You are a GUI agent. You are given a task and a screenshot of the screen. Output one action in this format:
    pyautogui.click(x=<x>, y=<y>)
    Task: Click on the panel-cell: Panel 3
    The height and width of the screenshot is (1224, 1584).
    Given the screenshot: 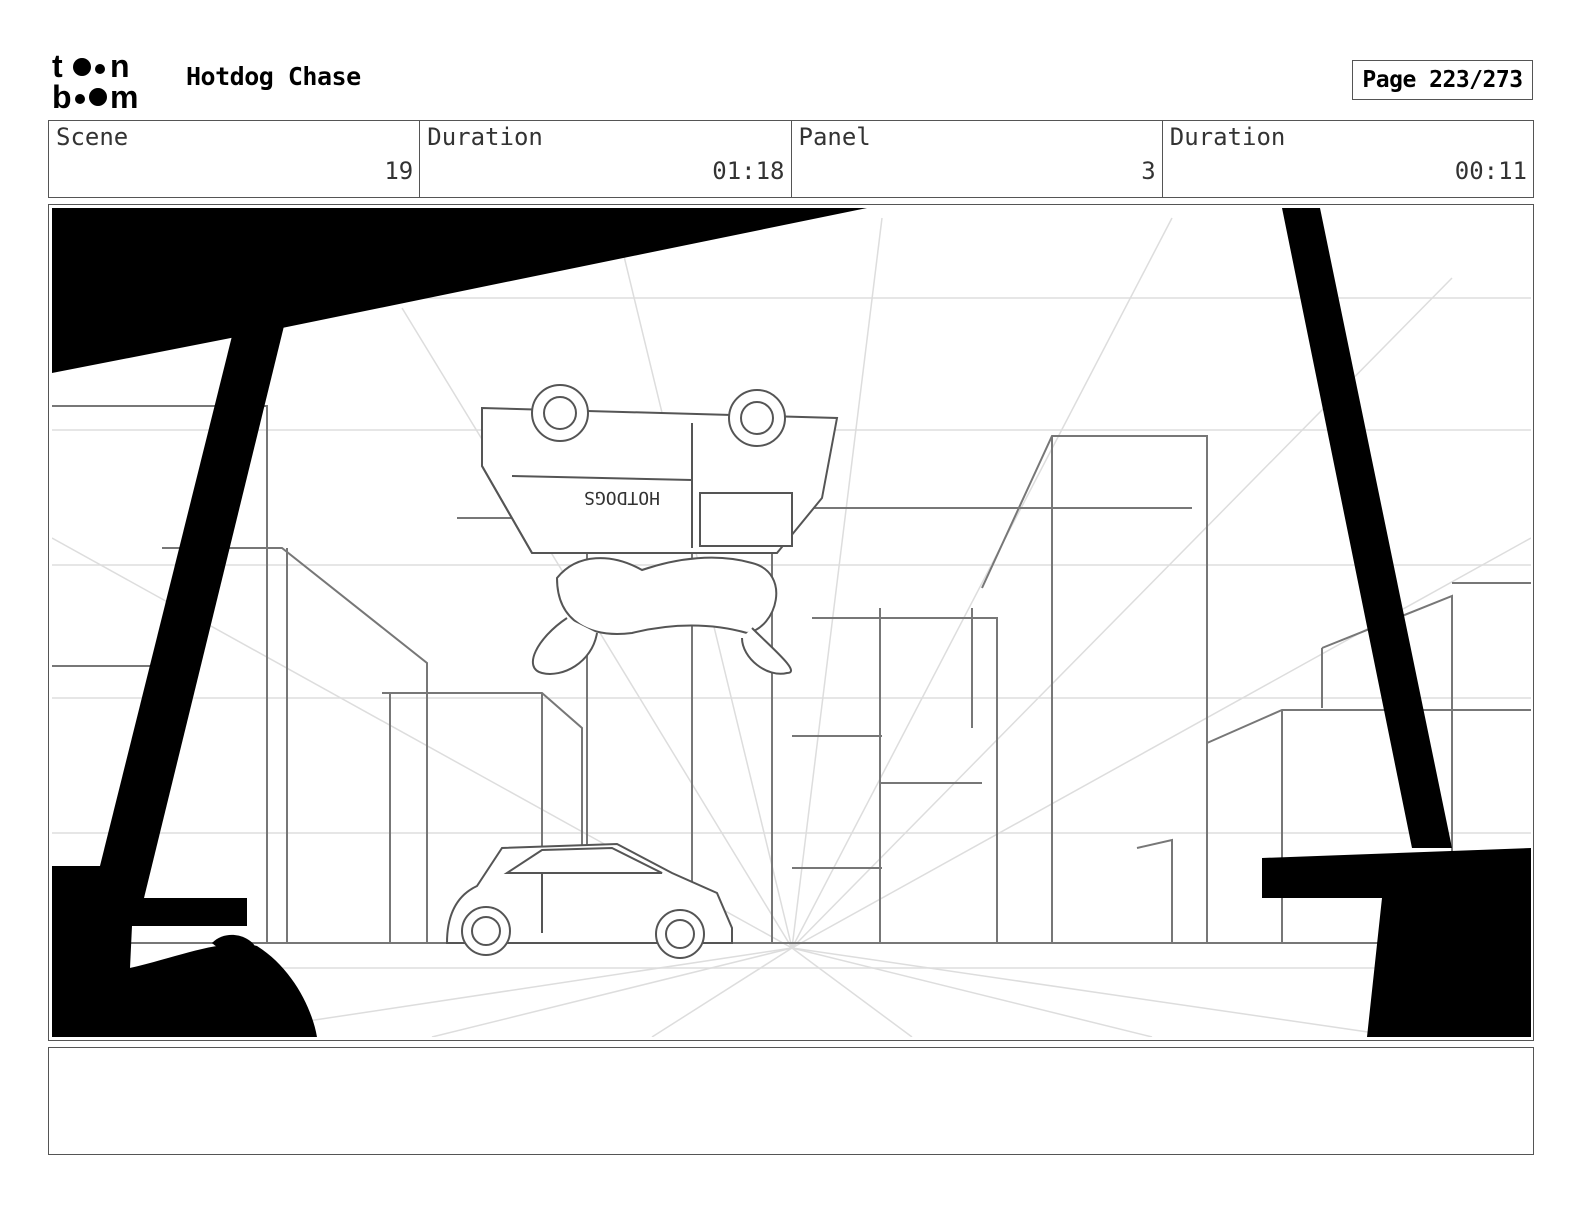 What is the action you would take?
    pyautogui.click(x=977, y=159)
    